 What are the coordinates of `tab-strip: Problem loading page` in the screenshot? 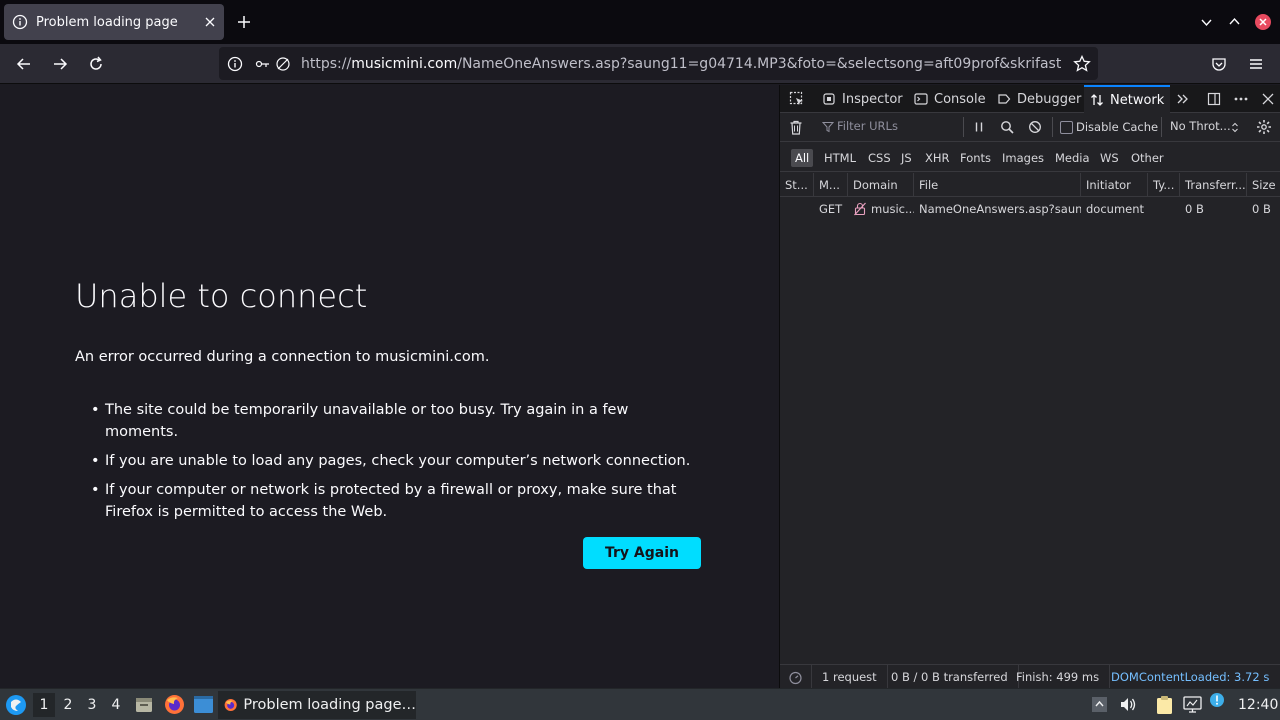 It's located at (640, 22).